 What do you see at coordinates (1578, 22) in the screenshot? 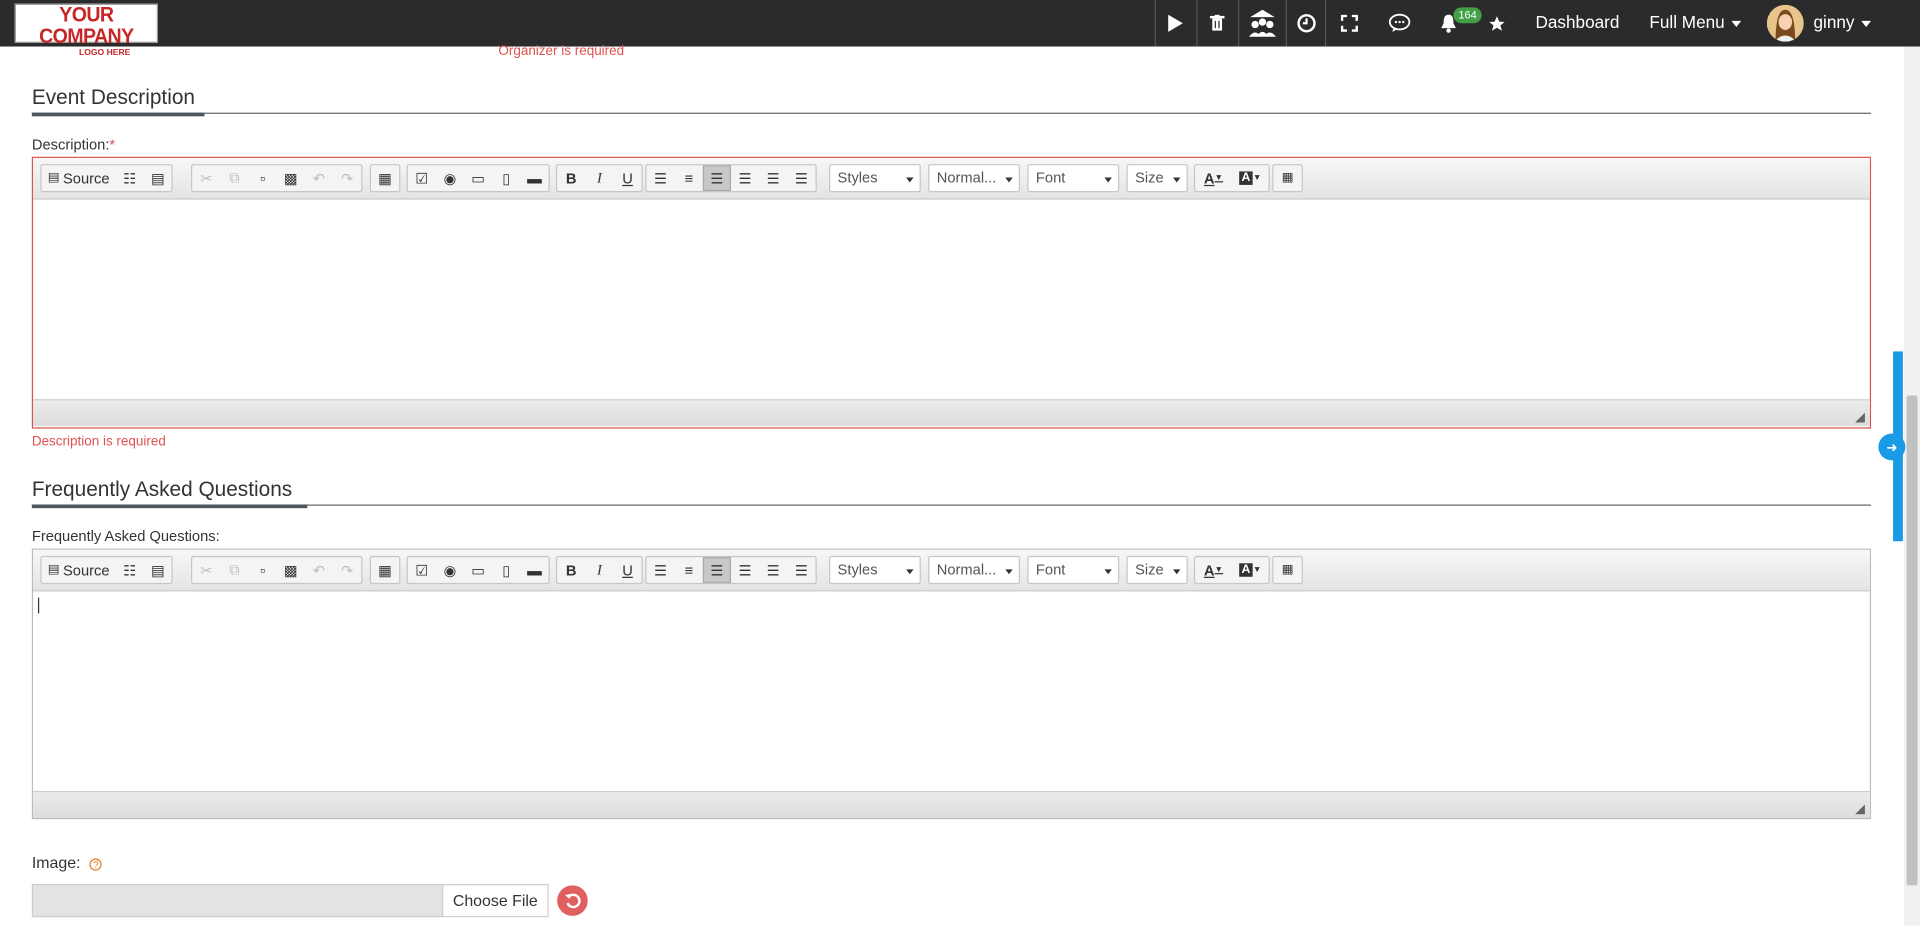
I see `dashboard-link: Dashboard` at bounding box center [1578, 22].